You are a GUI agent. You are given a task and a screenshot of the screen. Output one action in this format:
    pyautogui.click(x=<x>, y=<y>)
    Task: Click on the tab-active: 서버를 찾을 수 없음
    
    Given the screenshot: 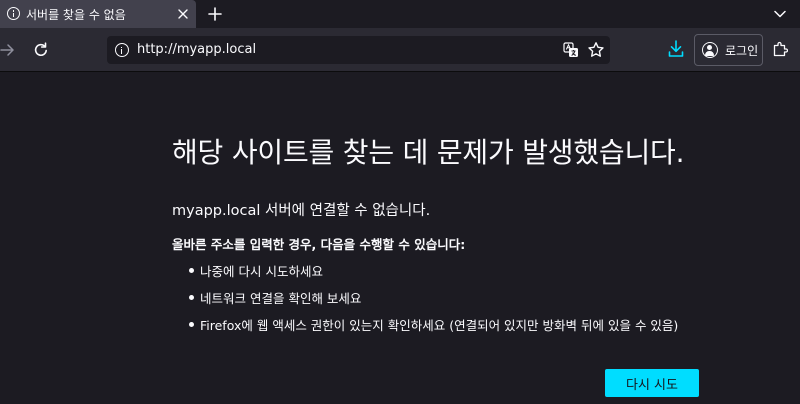 What is the action you would take?
    pyautogui.click(x=98, y=14)
    